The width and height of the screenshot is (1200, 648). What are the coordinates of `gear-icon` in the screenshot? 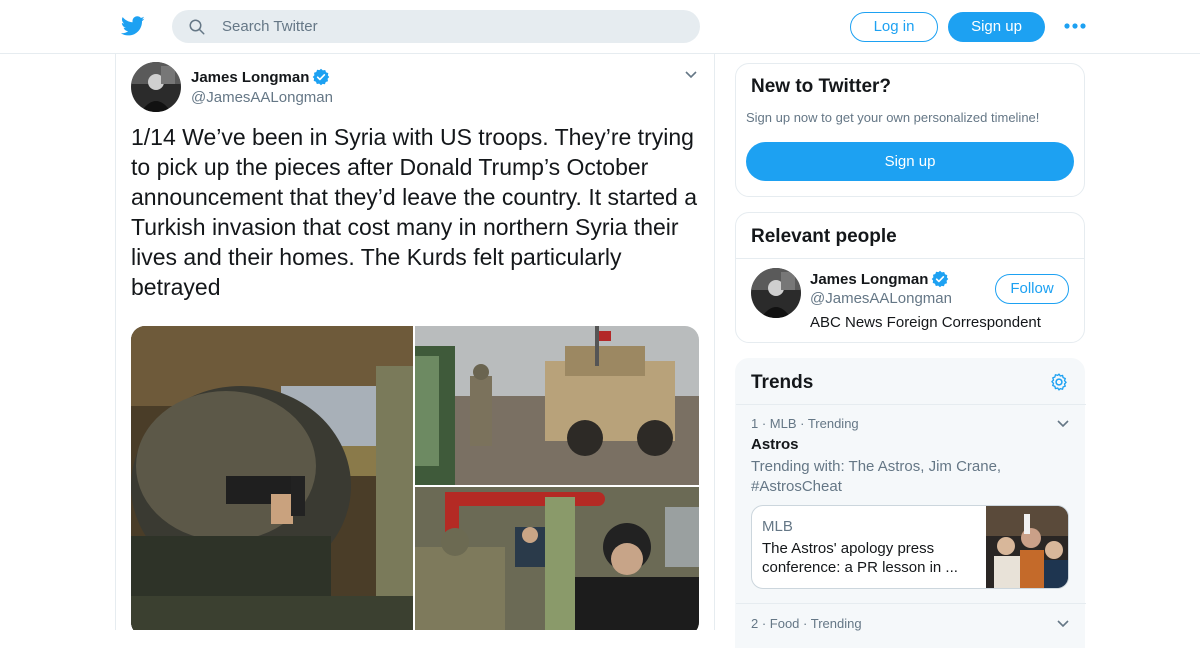 It's located at (1059, 382).